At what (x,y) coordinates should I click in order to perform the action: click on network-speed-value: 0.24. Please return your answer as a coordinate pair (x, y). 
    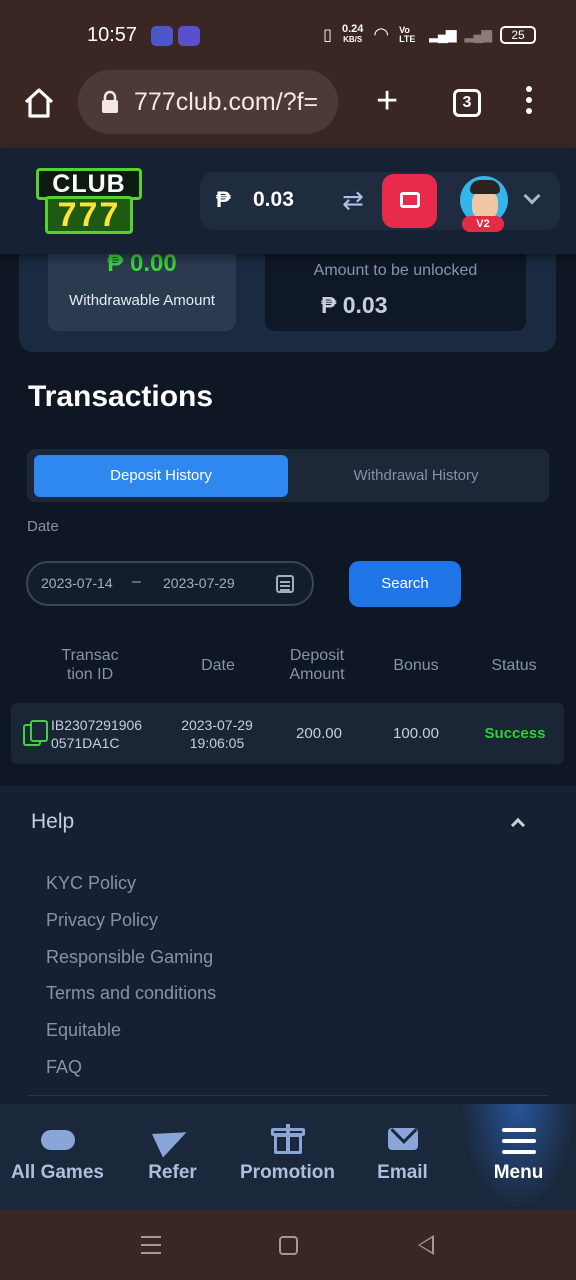
    Looking at the image, I should click on (352, 29).